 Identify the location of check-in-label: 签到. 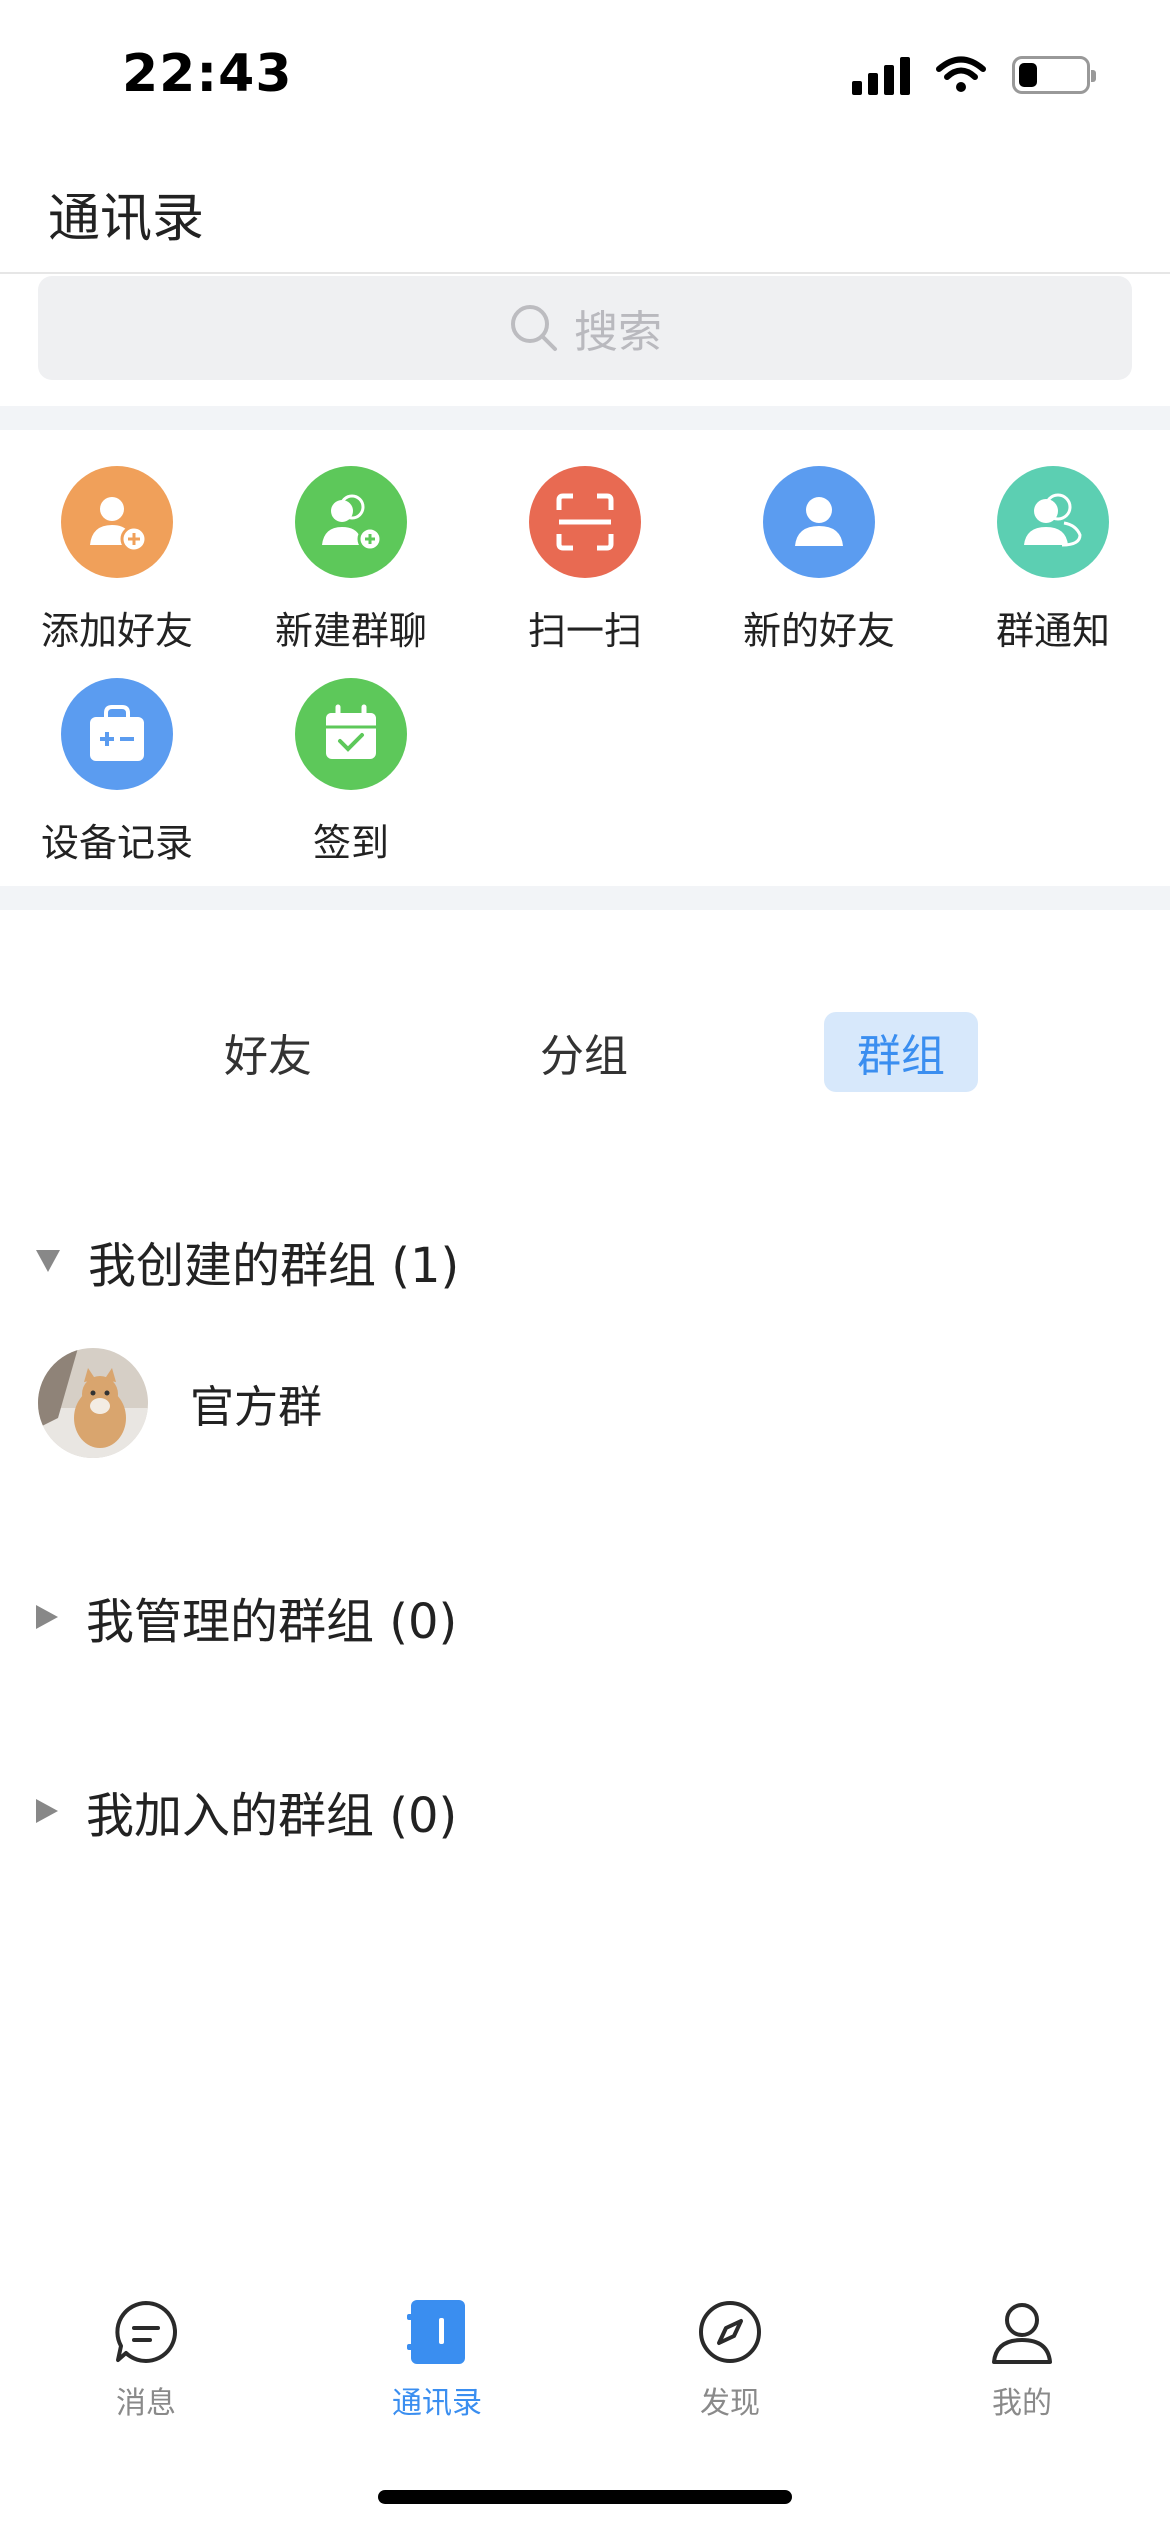
(350, 843).